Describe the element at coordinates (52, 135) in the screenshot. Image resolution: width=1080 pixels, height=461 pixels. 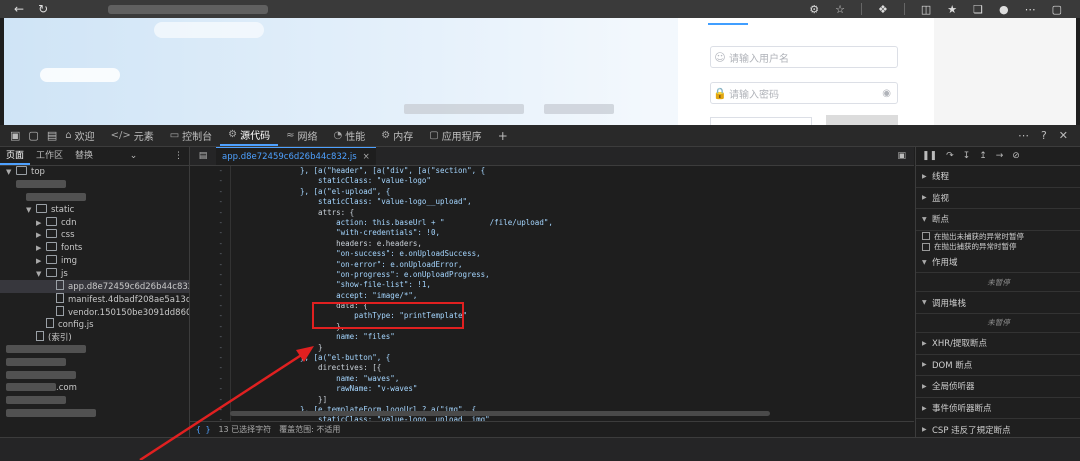
I see `panel-toggle-icon: ▤` at that location.